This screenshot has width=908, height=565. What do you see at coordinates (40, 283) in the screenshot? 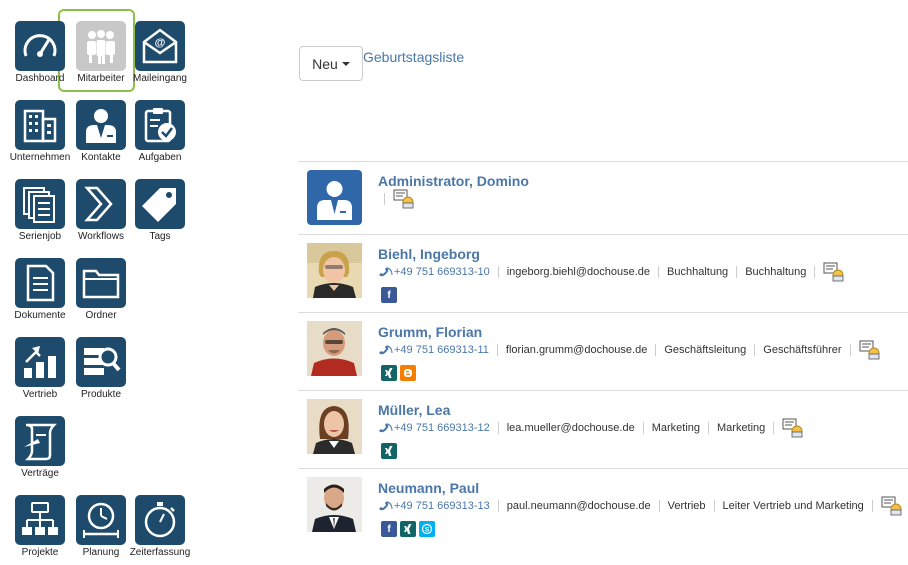
I see `document-icon` at bounding box center [40, 283].